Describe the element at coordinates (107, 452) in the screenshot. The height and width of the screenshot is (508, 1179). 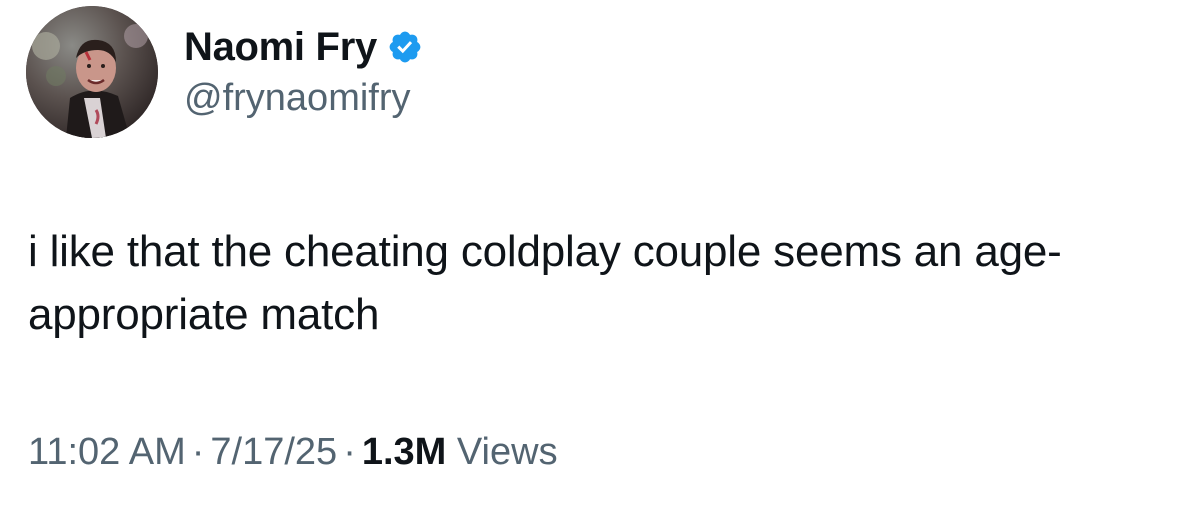
I see `tweet-time: 11:02 AM` at that location.